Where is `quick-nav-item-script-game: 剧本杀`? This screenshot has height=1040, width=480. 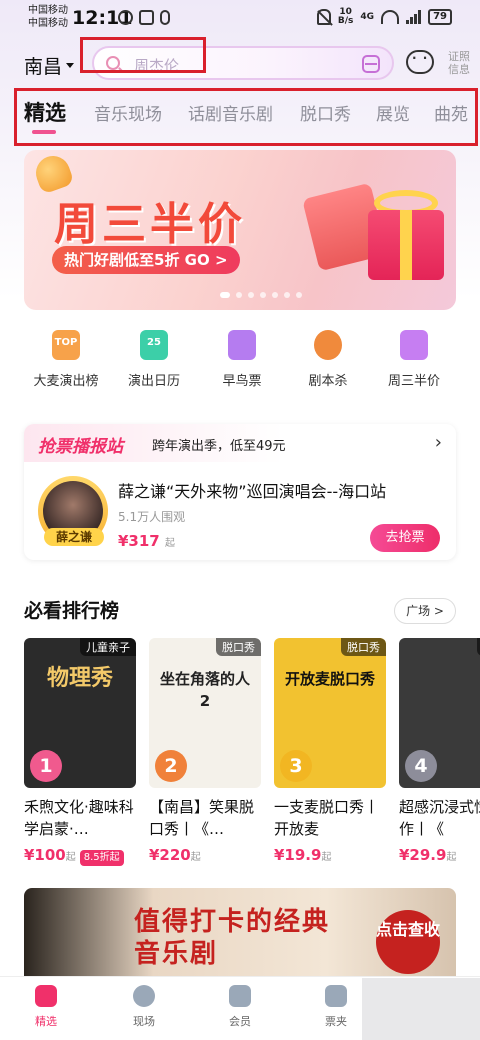
quick-nav-item-script-game: 剧本杀 is located at coordinates (328, 359).